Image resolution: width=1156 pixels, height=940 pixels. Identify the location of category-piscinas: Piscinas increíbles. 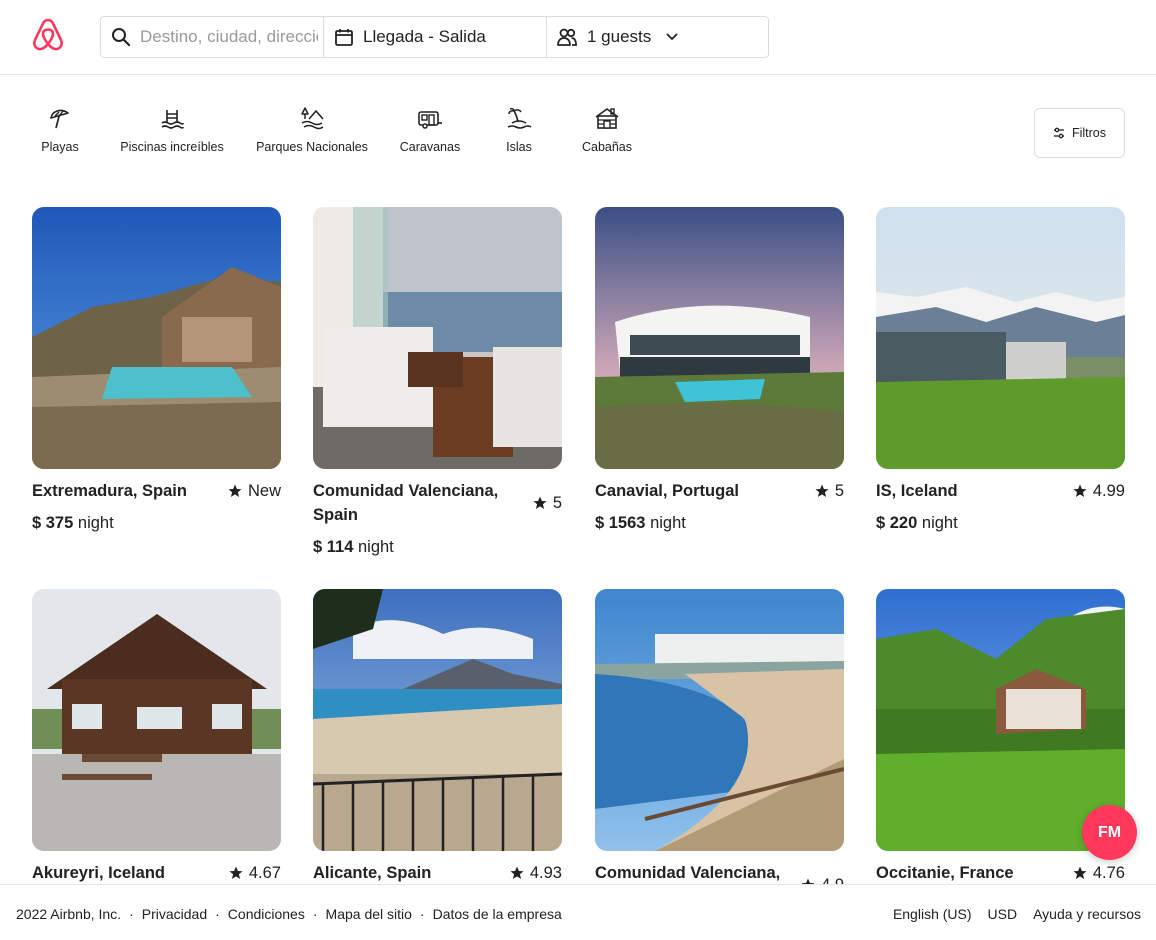
(172, 127).